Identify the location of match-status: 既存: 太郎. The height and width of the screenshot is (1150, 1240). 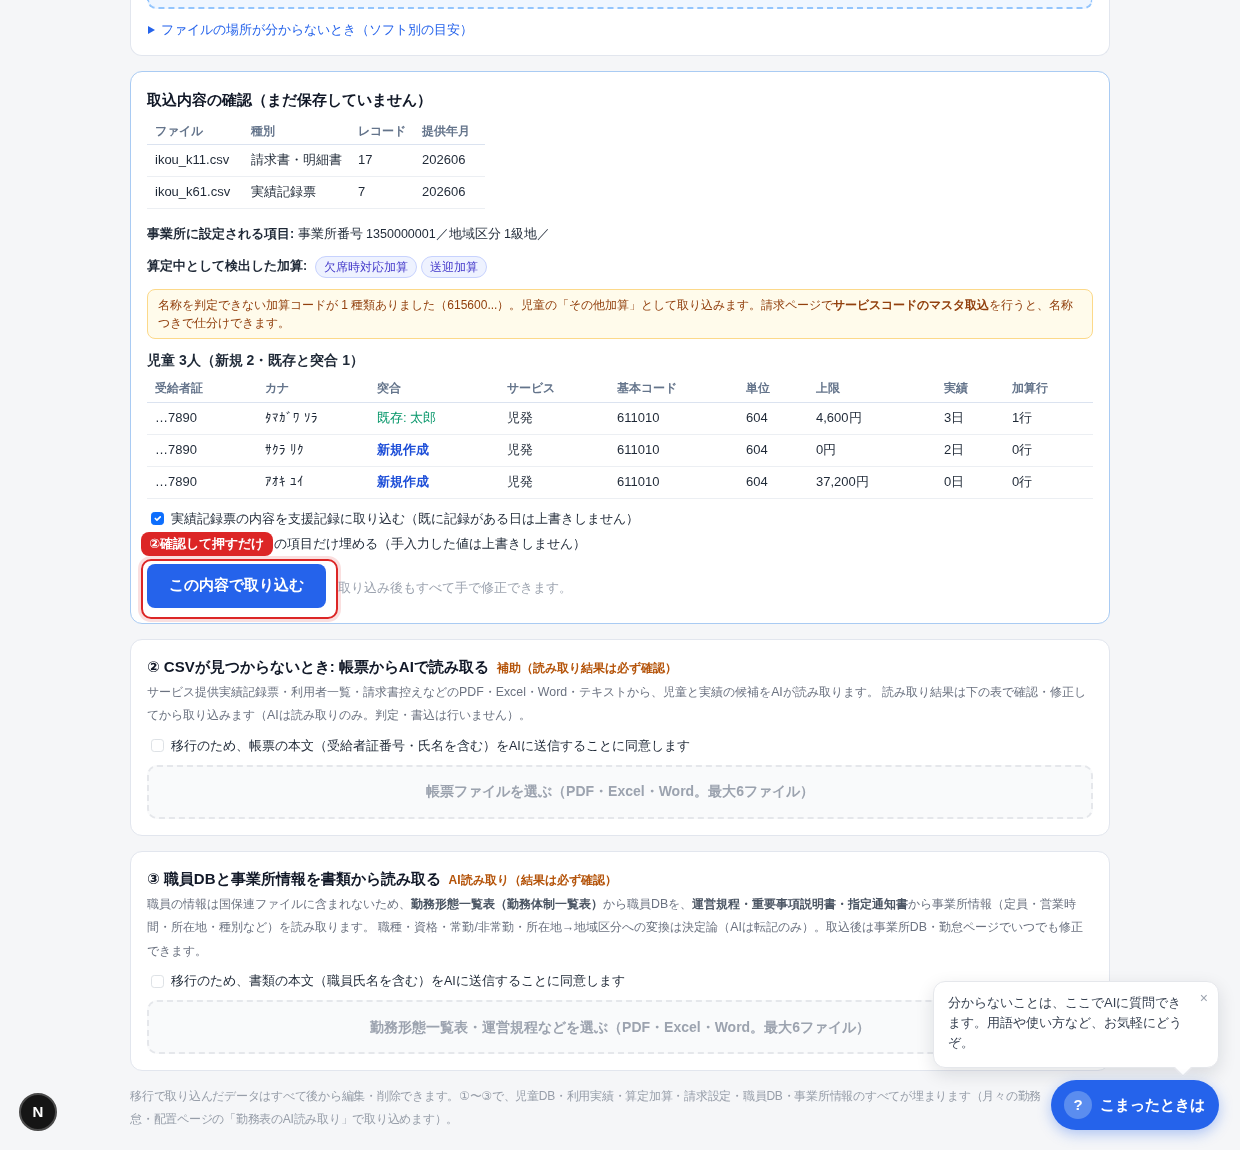
(434, 418).